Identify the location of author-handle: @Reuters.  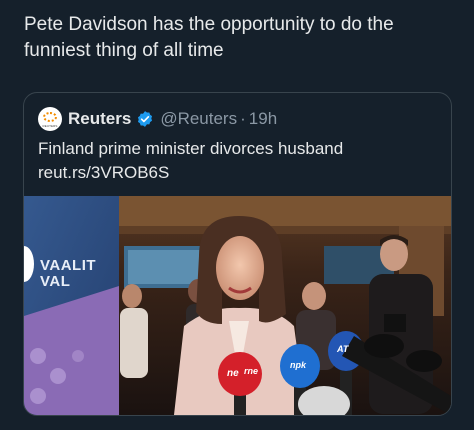
(198, 119).